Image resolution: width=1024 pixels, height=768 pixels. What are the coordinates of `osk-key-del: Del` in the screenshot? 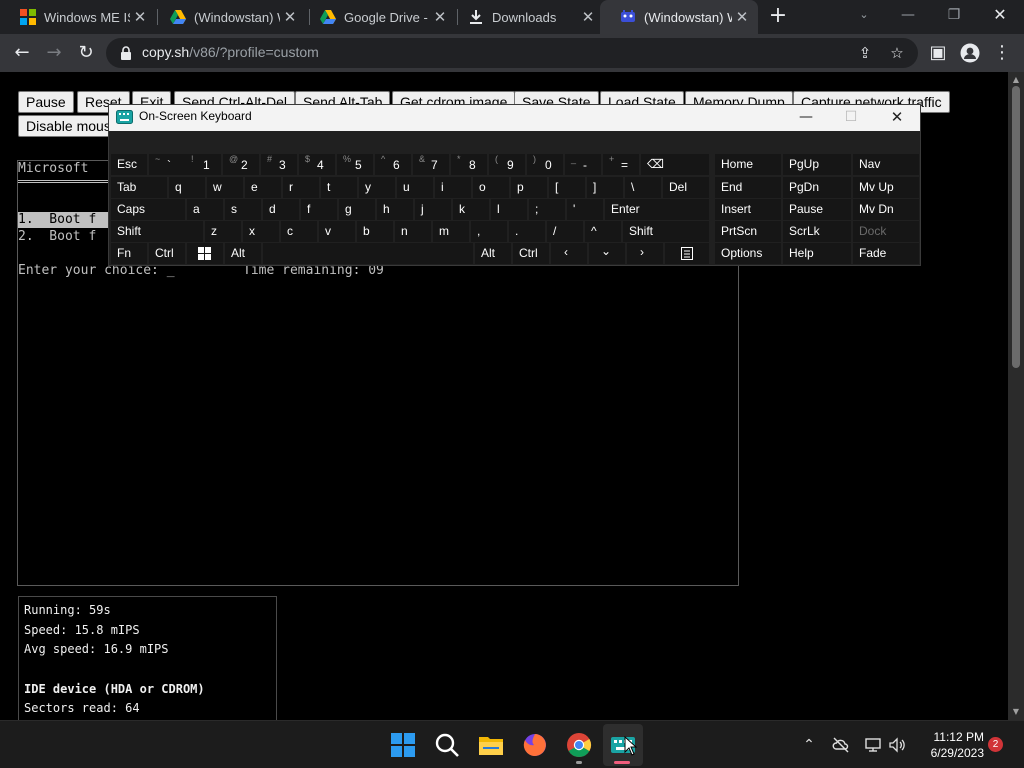 It's located at (686, 187).